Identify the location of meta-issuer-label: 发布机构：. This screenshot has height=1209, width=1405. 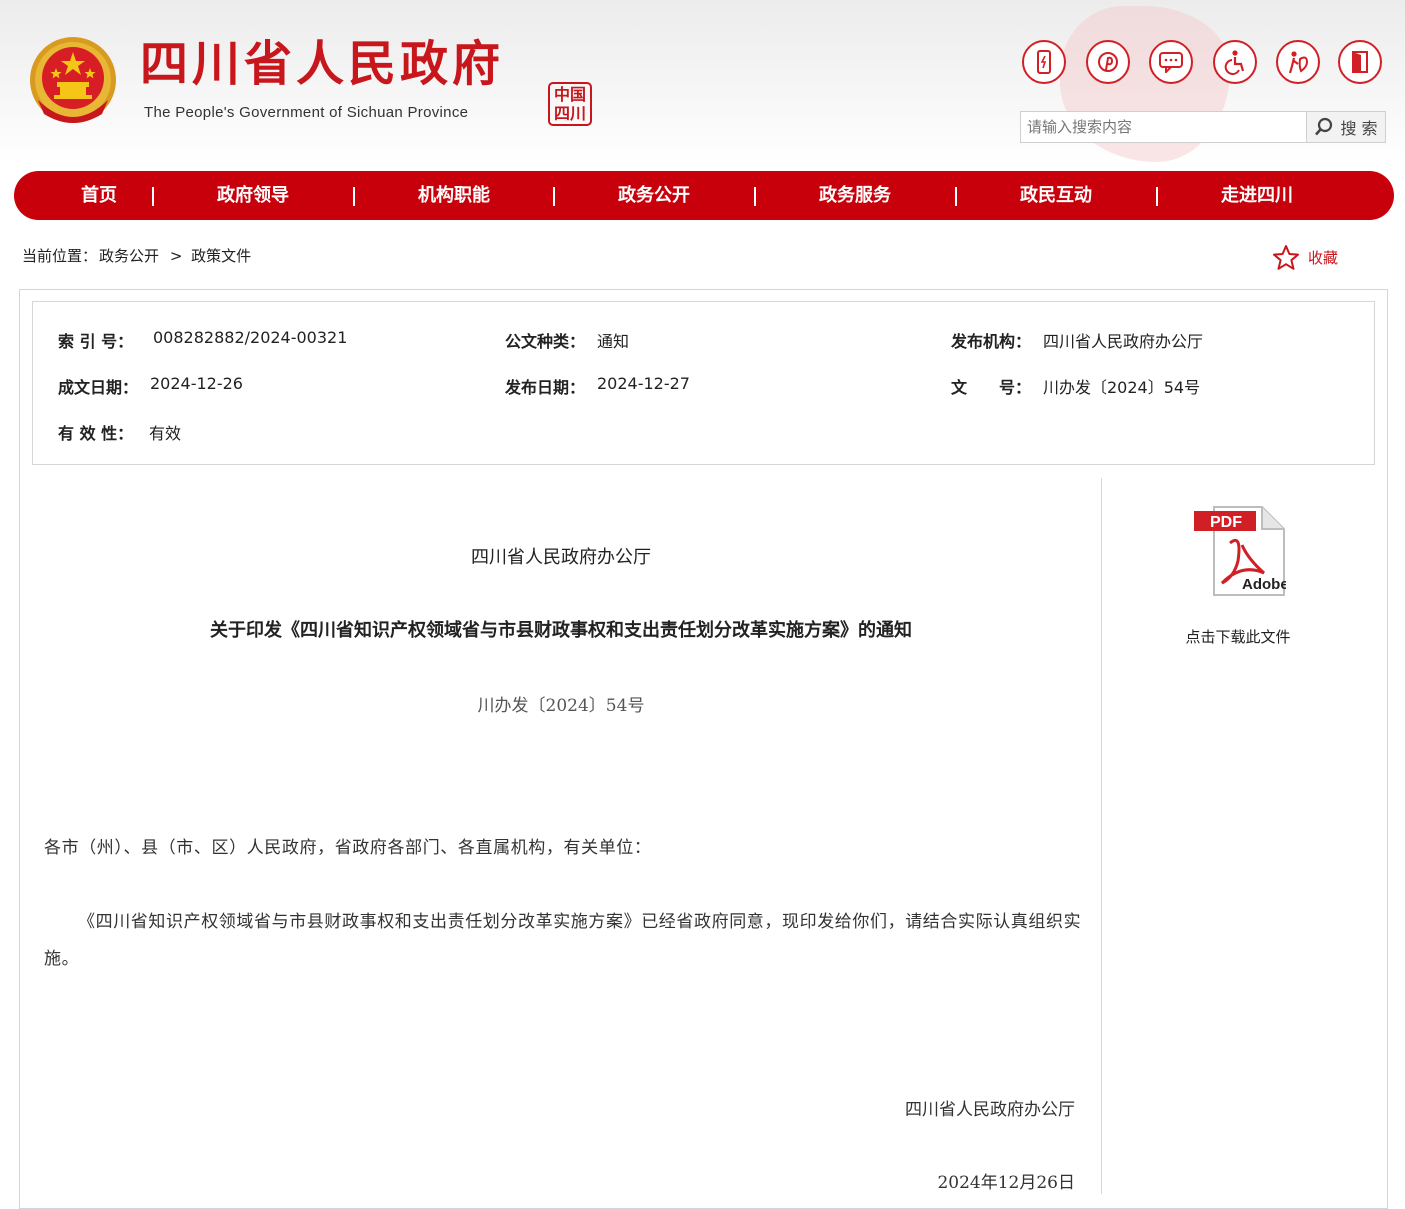
(991, 341).